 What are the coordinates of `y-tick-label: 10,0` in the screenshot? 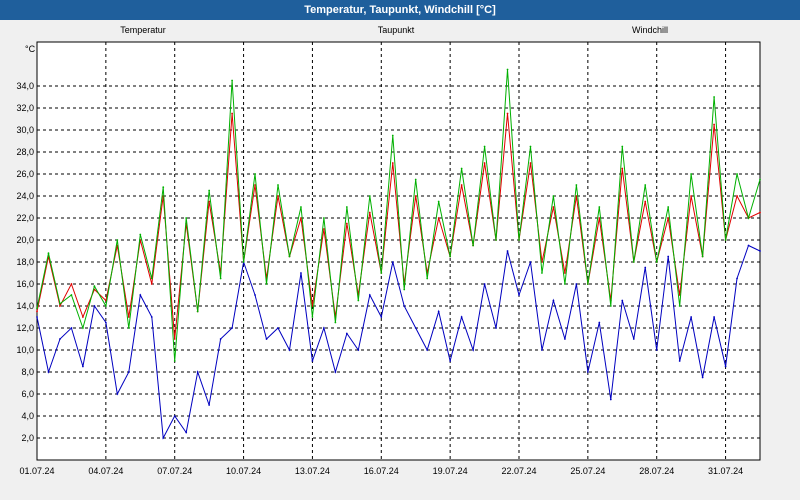 It's located at (25, 350).